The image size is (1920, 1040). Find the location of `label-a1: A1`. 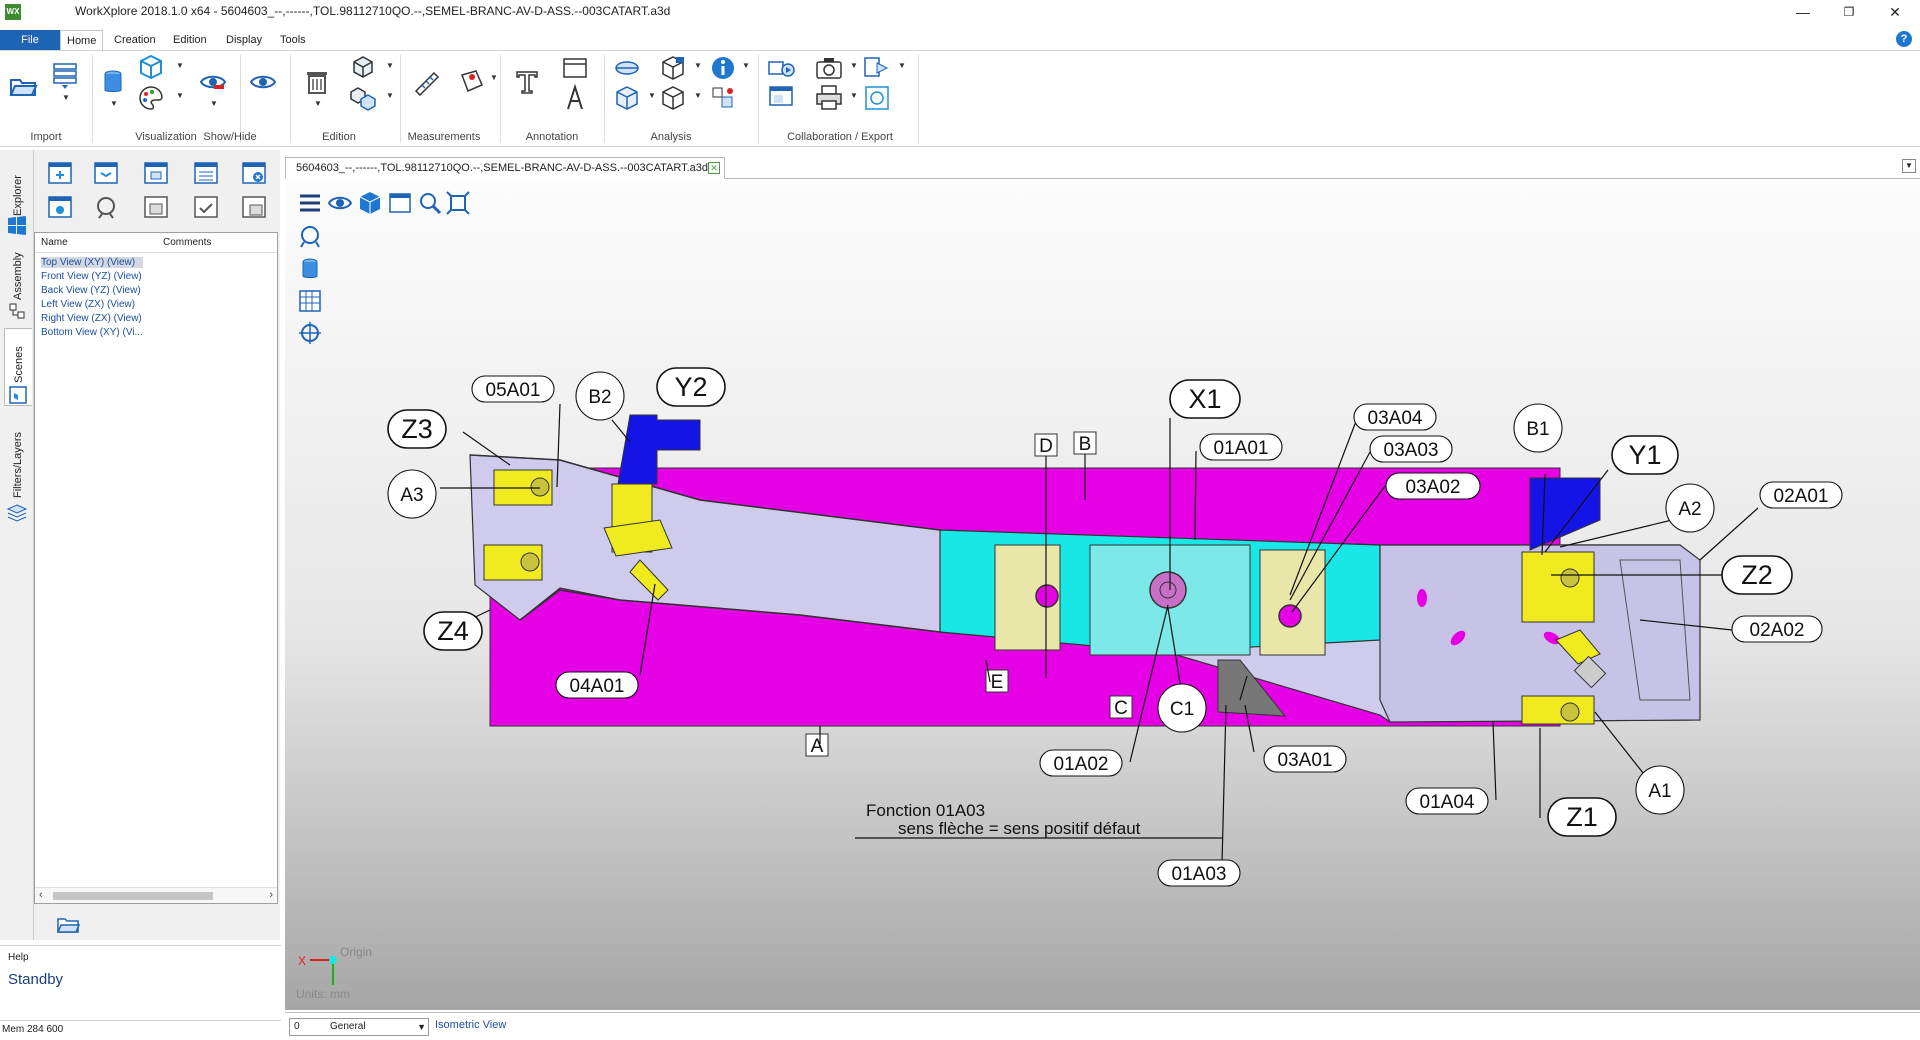

label-a1: A1 is located at coordinates (1659, 791).